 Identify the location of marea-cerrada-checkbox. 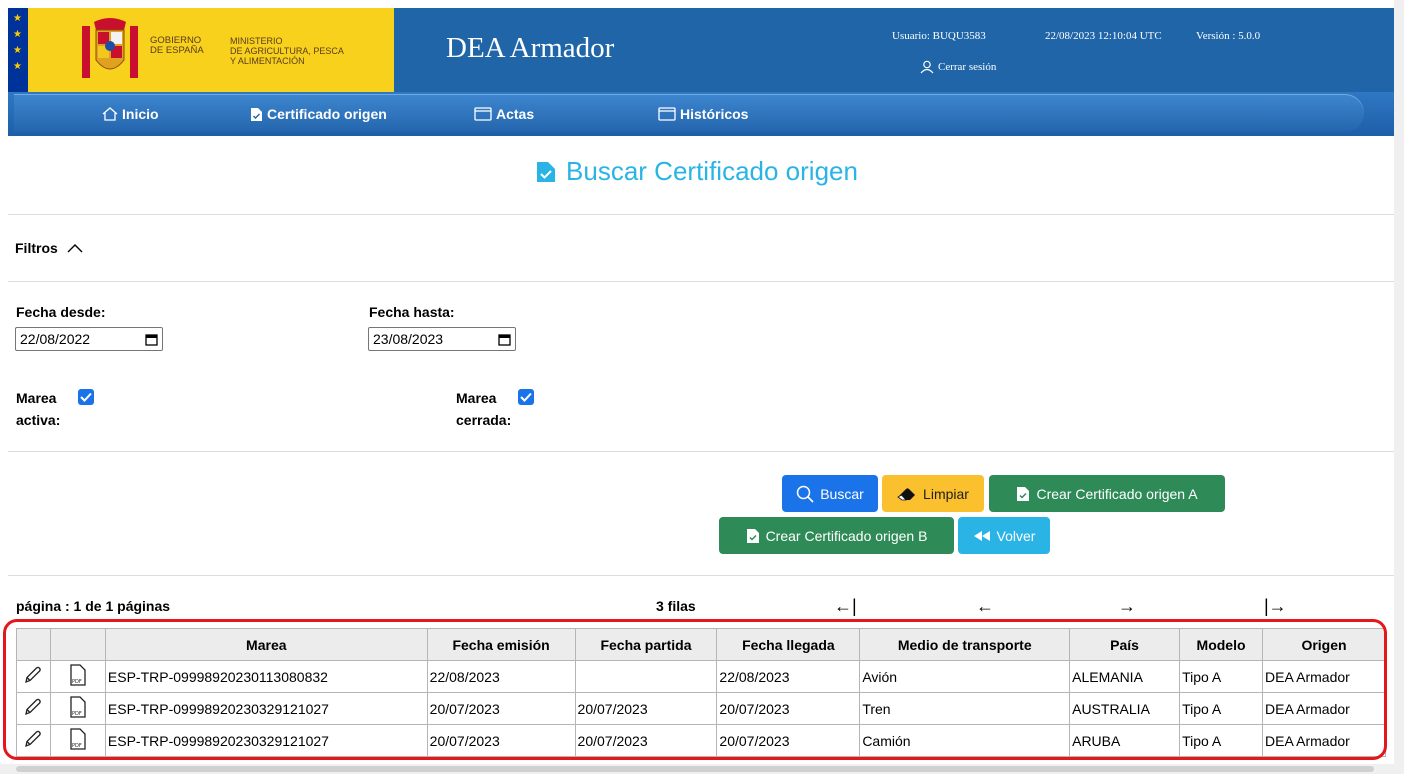
(526, 397).